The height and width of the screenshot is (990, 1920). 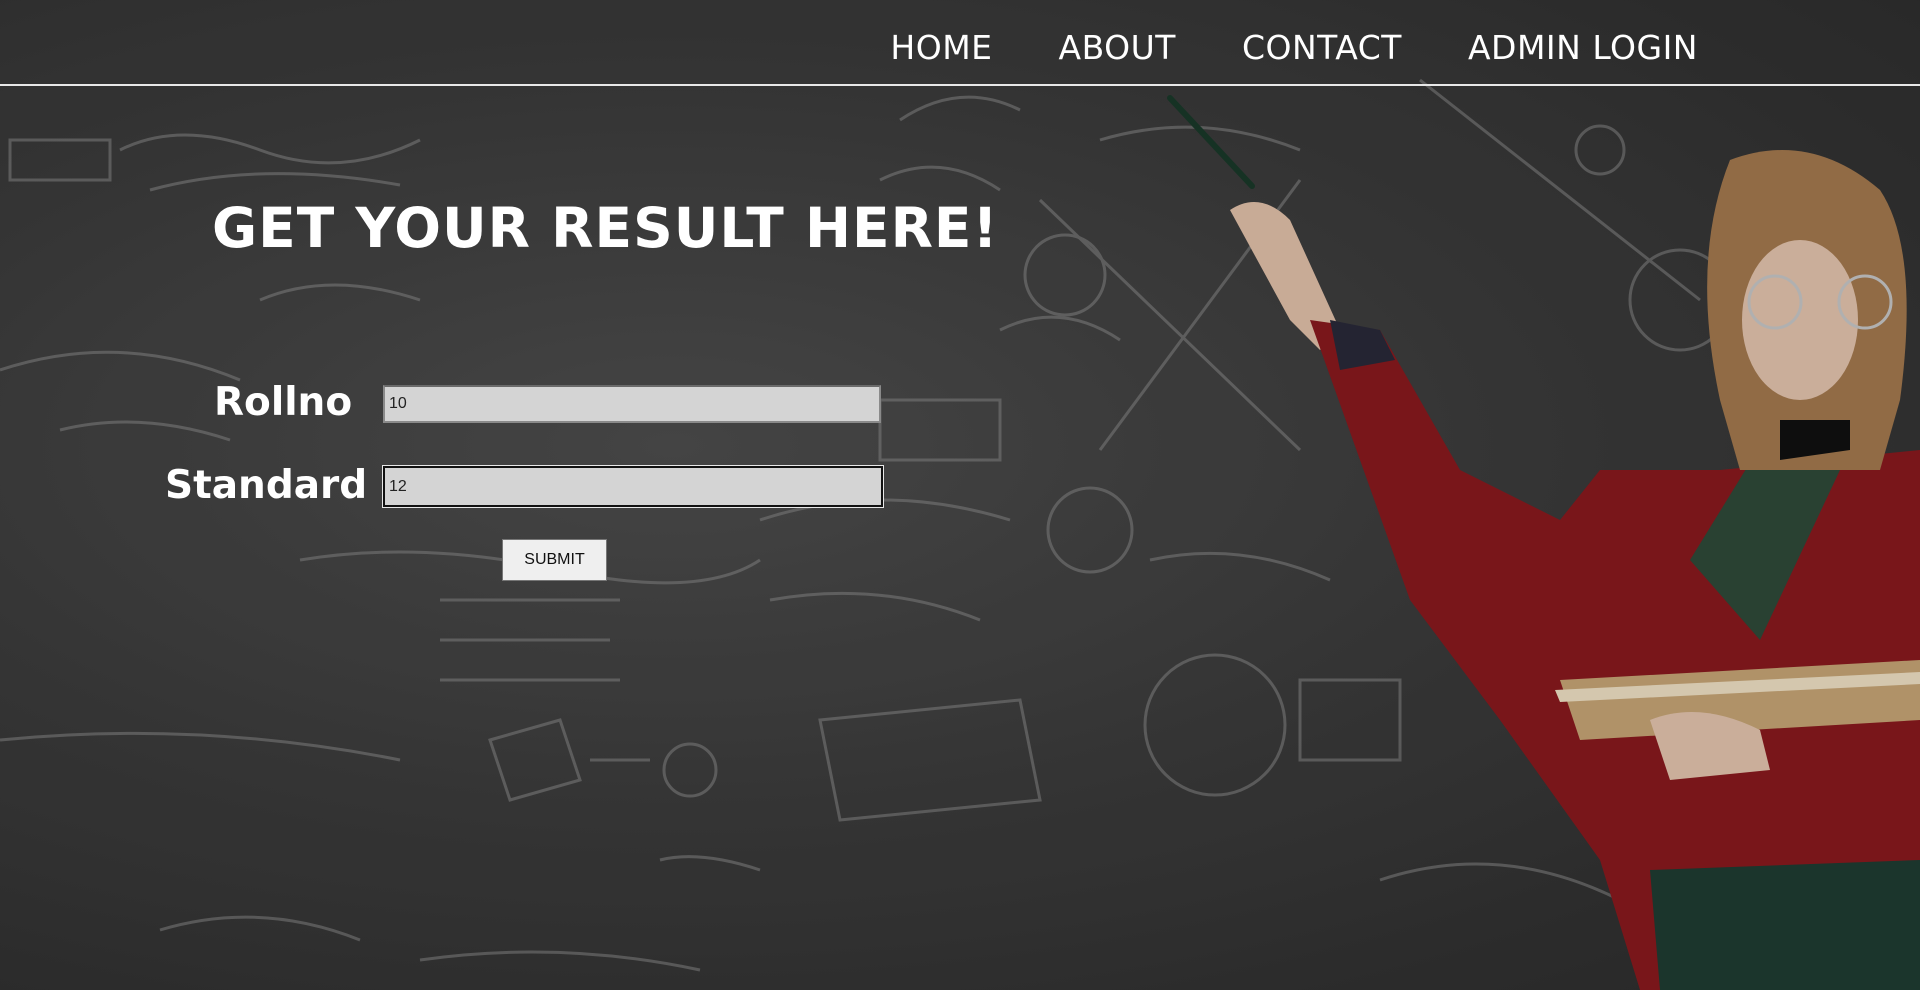 I want to click on nav-admin-login-link: ADMIN LOGIN, so click(x=1583, y=47).